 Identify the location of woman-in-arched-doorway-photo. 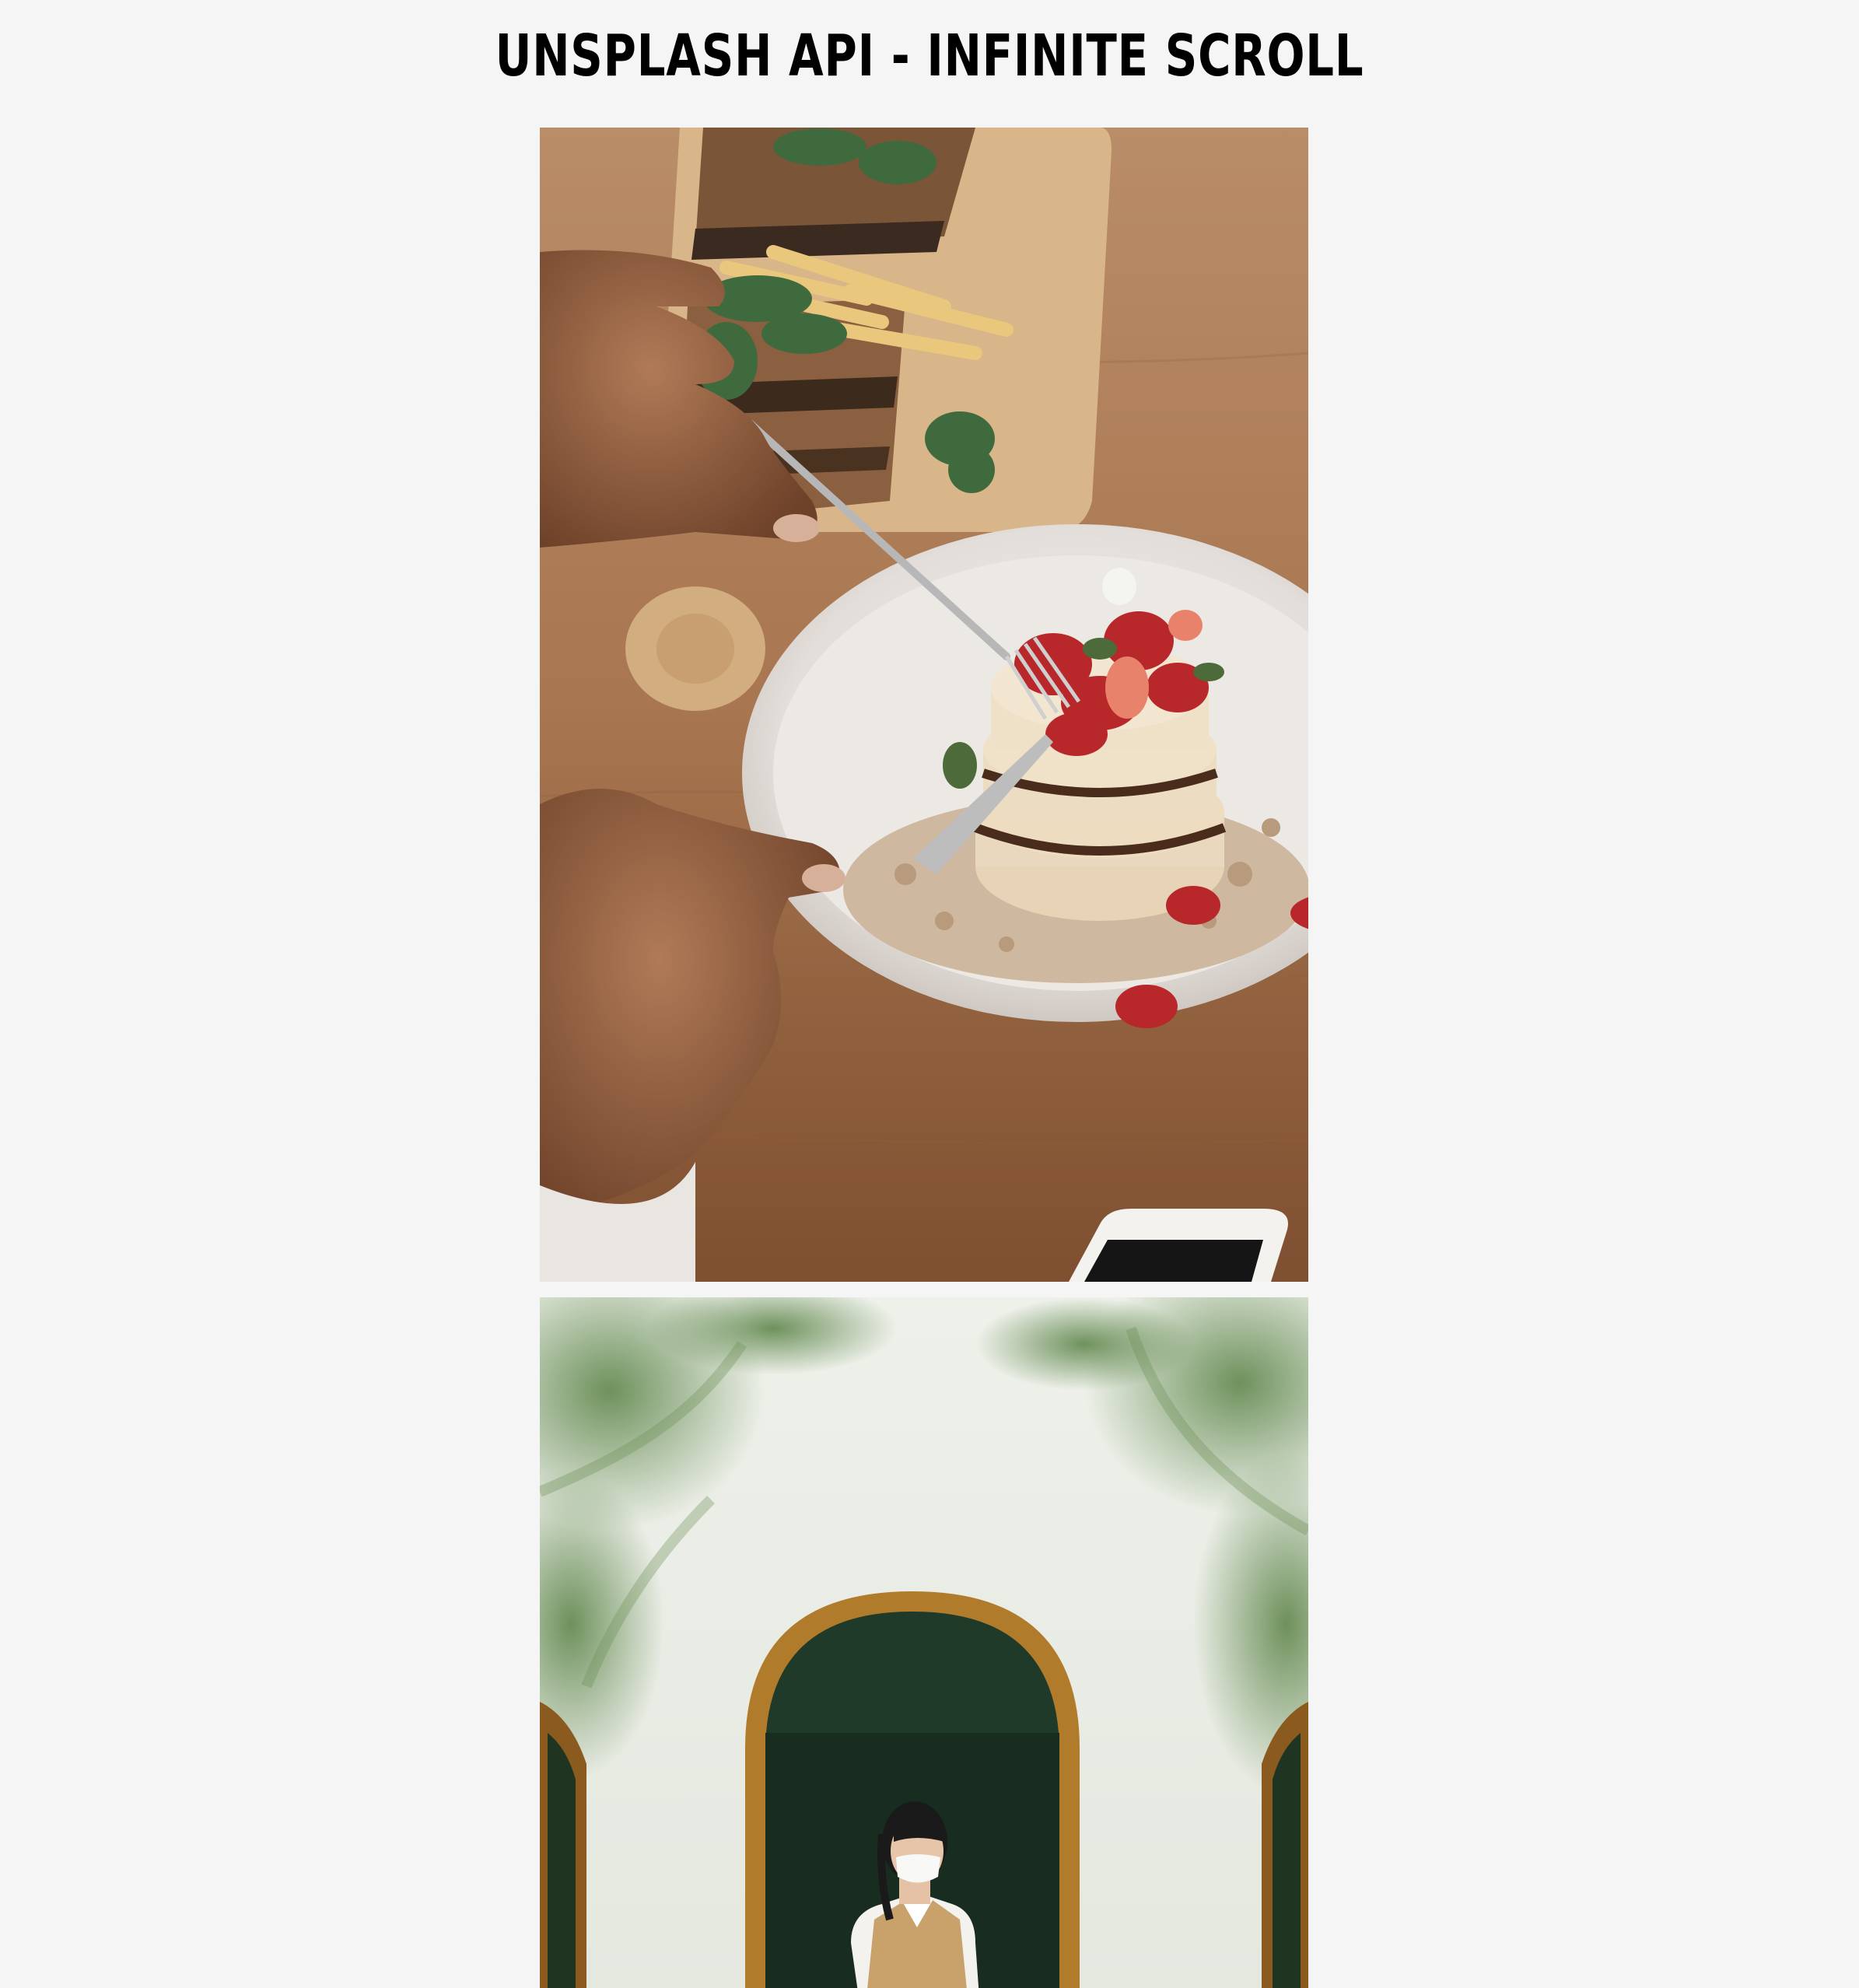
(924, 1642).